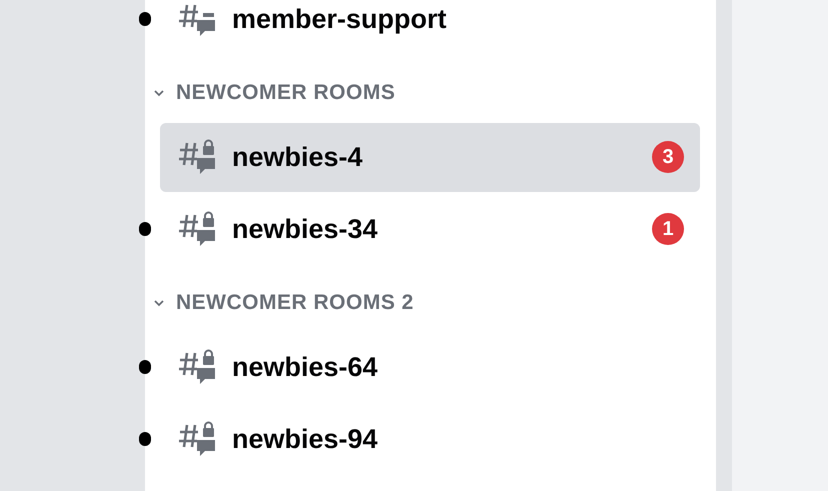 The height and width of the screenshot is (491, 828). Describe the element at coordinates (305, 439) in the screenshot. I see `channel-name: newbies-94` at that location.